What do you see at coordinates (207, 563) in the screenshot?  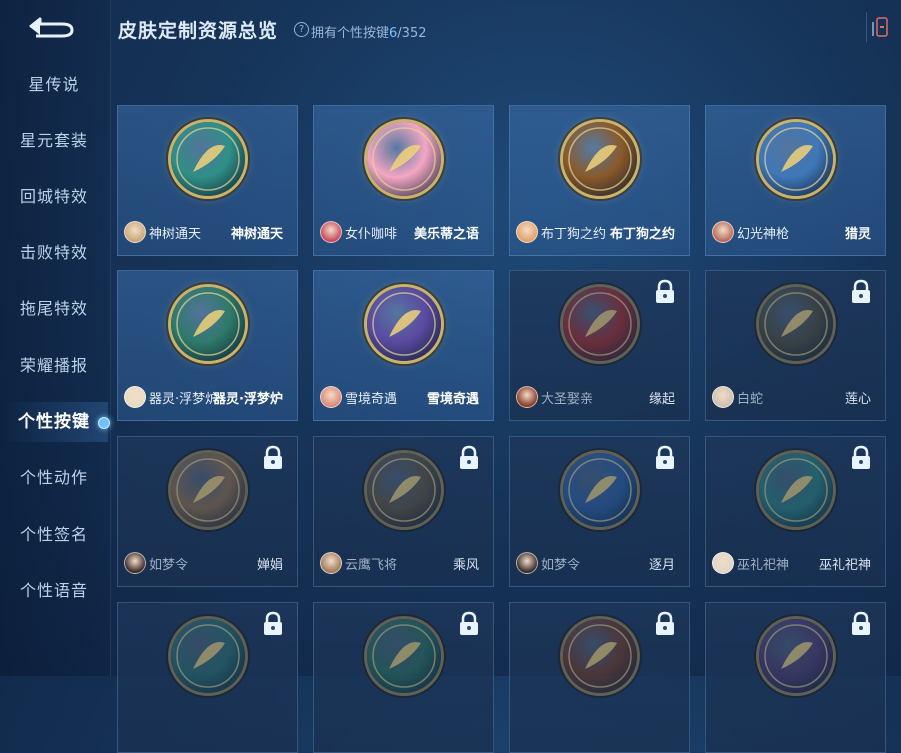 I see `hero-row: 如梦令 婵娟` at bounding box center [207, 563].